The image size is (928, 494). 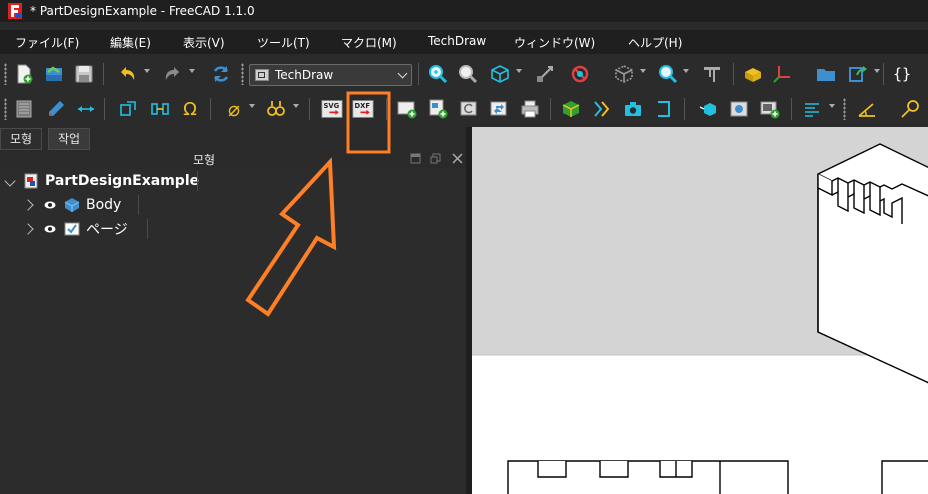 I want to click on chevron-down-icon, so click(x=10, y=181).